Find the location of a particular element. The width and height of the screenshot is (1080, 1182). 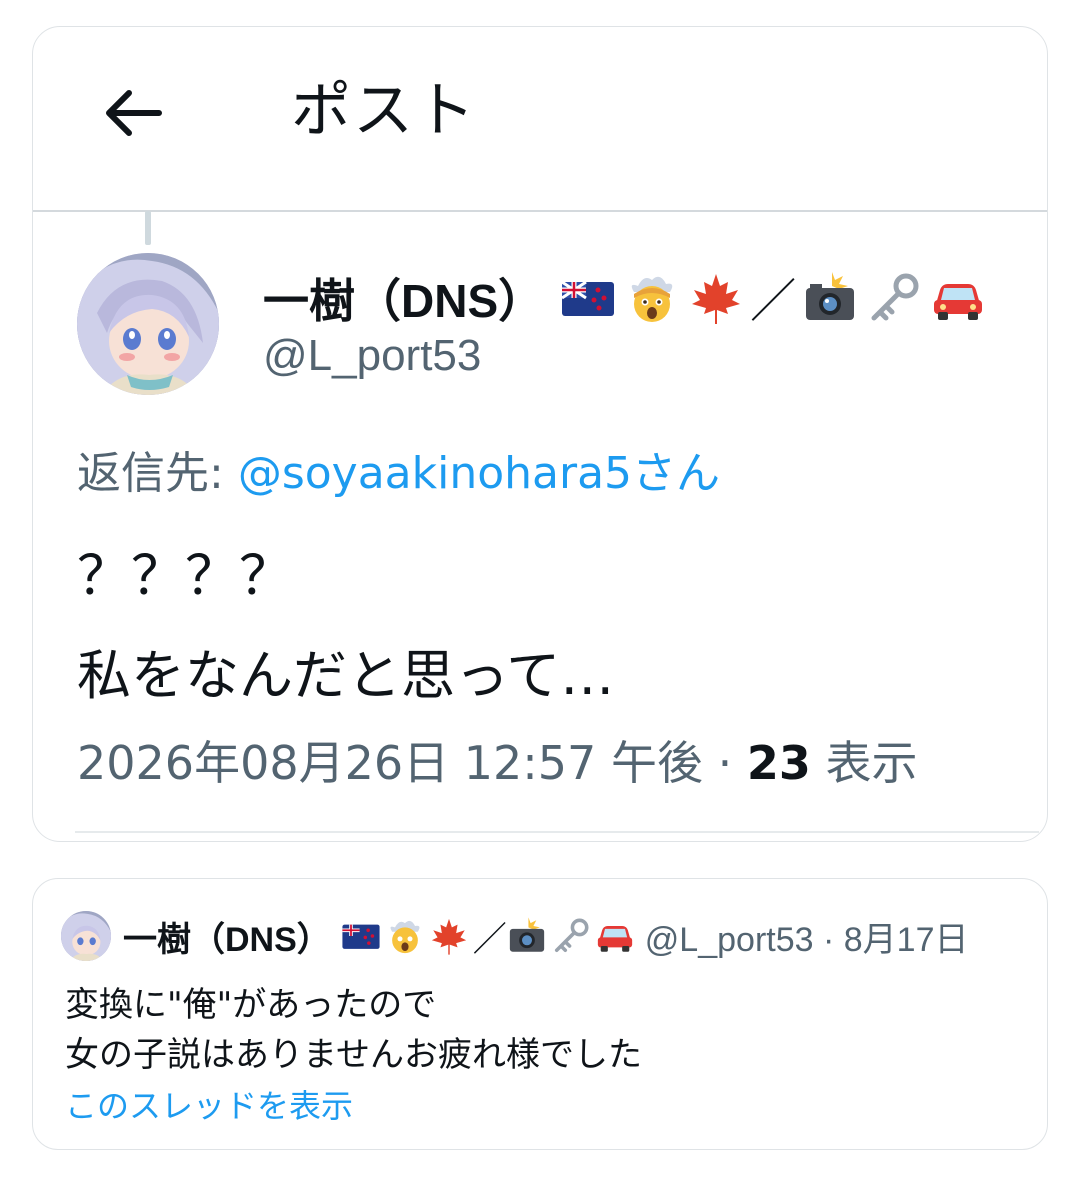

quoted-name-slash: ／ is located at coordinates (489, 939).